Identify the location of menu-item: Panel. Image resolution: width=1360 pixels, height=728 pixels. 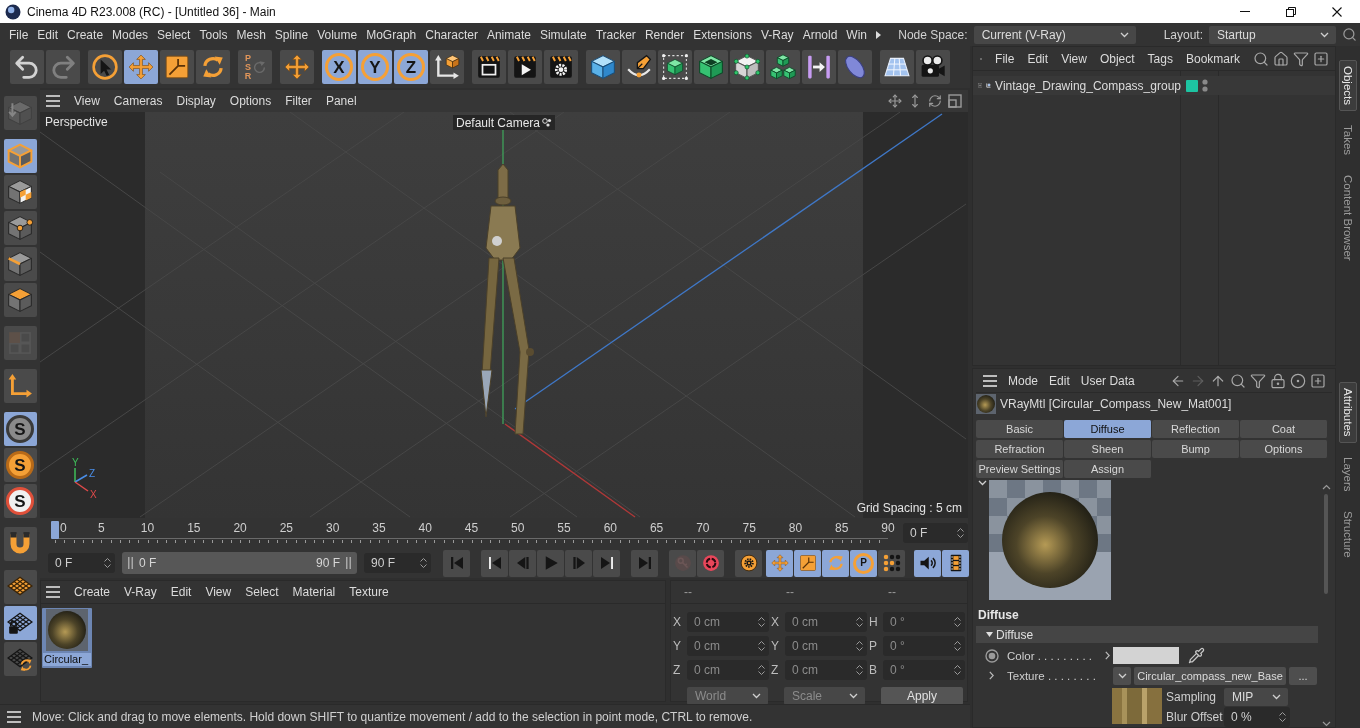
(341, 101).